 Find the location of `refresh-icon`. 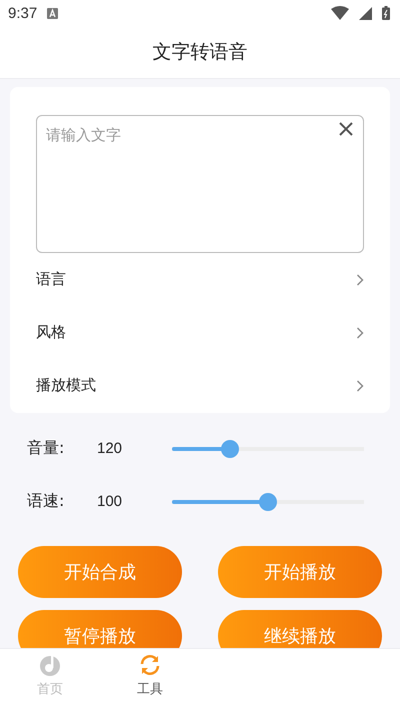

refresh-icon is located at coordinates (150, 664).